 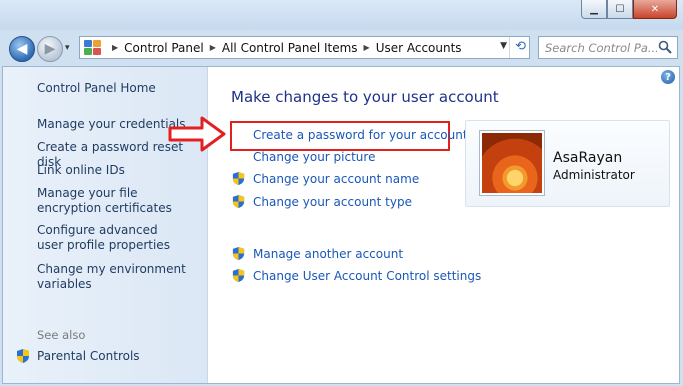 What do you see at coordinates (419, 48) in the screenshot?
I see `breadcrumb-user-accounts: User Accounts` at bounding box center [419, 48].